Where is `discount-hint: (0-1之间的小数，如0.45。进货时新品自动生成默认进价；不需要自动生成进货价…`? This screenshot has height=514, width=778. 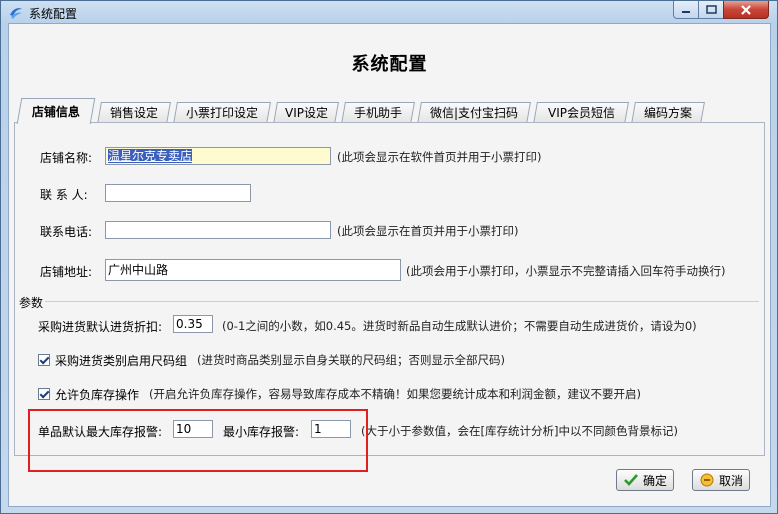
discount-hint: (0-1之间的小数，如0.45。进货时新品自动生成默认进价；不需要自动生成进货价… is located at coordinates (459, 326).